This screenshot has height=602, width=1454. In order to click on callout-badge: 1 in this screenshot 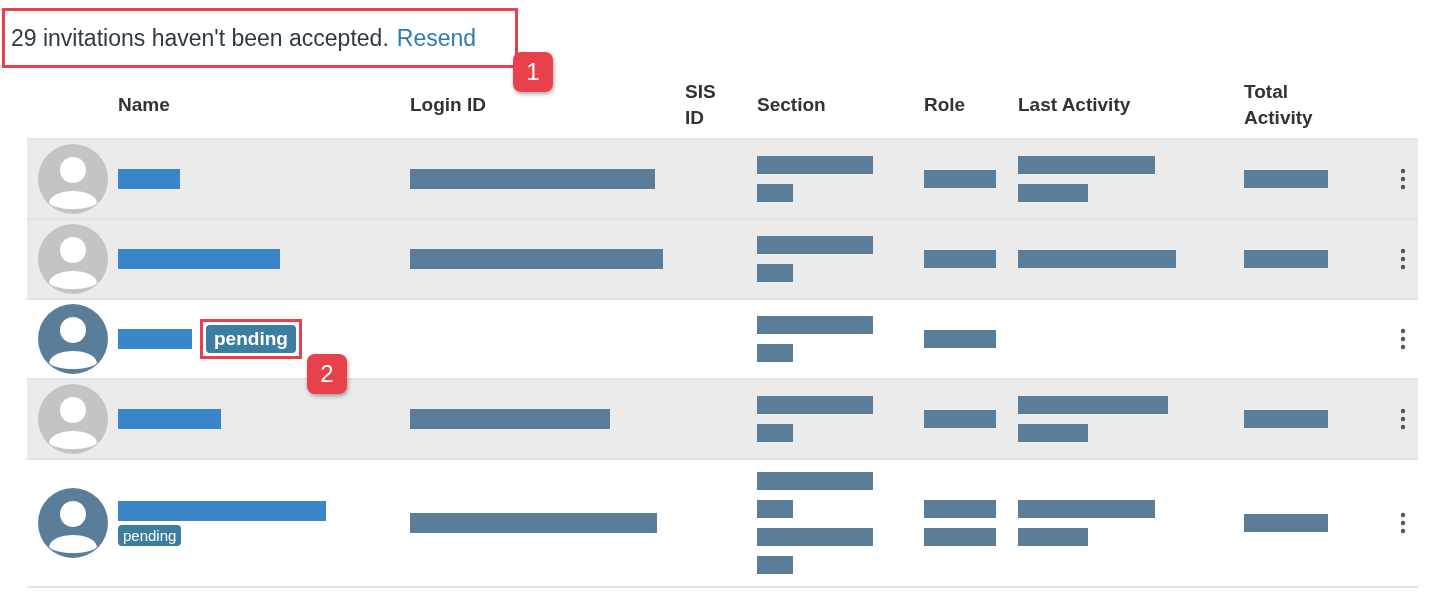, I will do `click(533, 72)`.